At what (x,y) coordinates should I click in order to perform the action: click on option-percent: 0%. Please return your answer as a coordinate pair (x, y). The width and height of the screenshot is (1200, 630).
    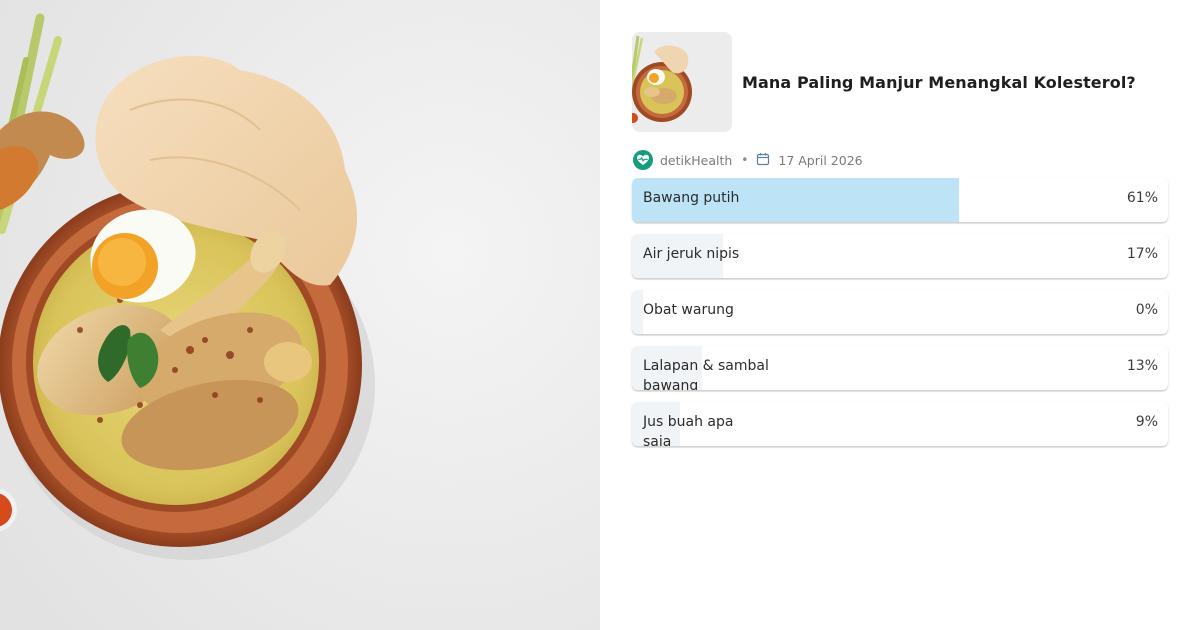
    Looking at the image, I should click on (1146, 310).